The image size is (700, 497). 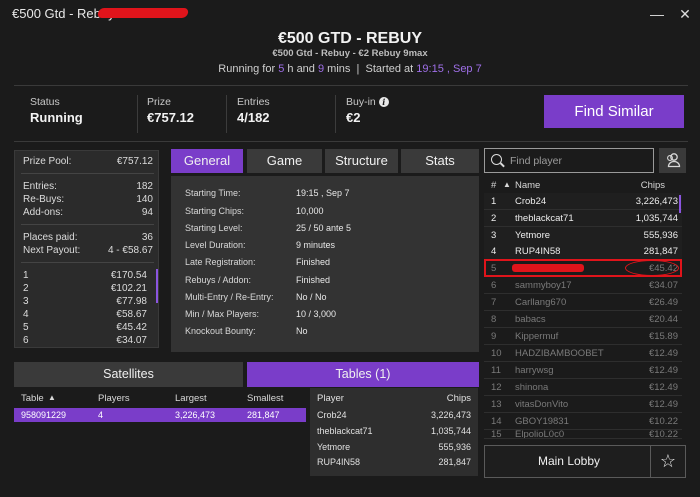 I want to click on ranking-row: 10 HADZIBAMBOOBET €12.49, so click(x=583, y=353).